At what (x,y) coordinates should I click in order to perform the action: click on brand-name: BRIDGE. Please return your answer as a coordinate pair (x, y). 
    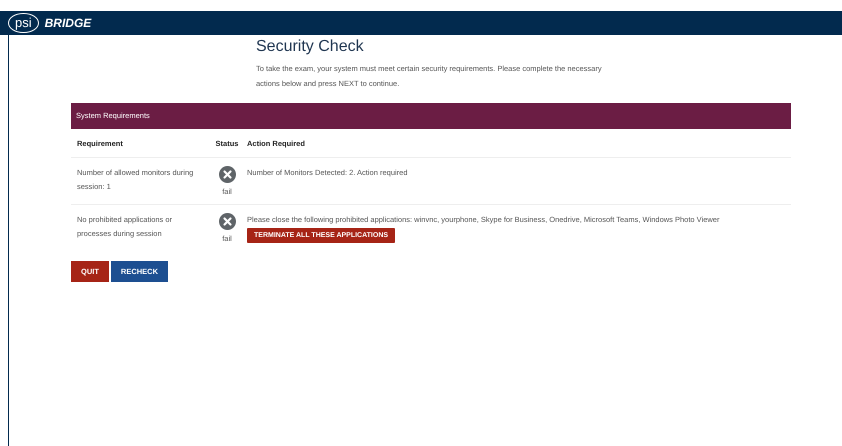
    Looking at the image, I should click on (68, 23).